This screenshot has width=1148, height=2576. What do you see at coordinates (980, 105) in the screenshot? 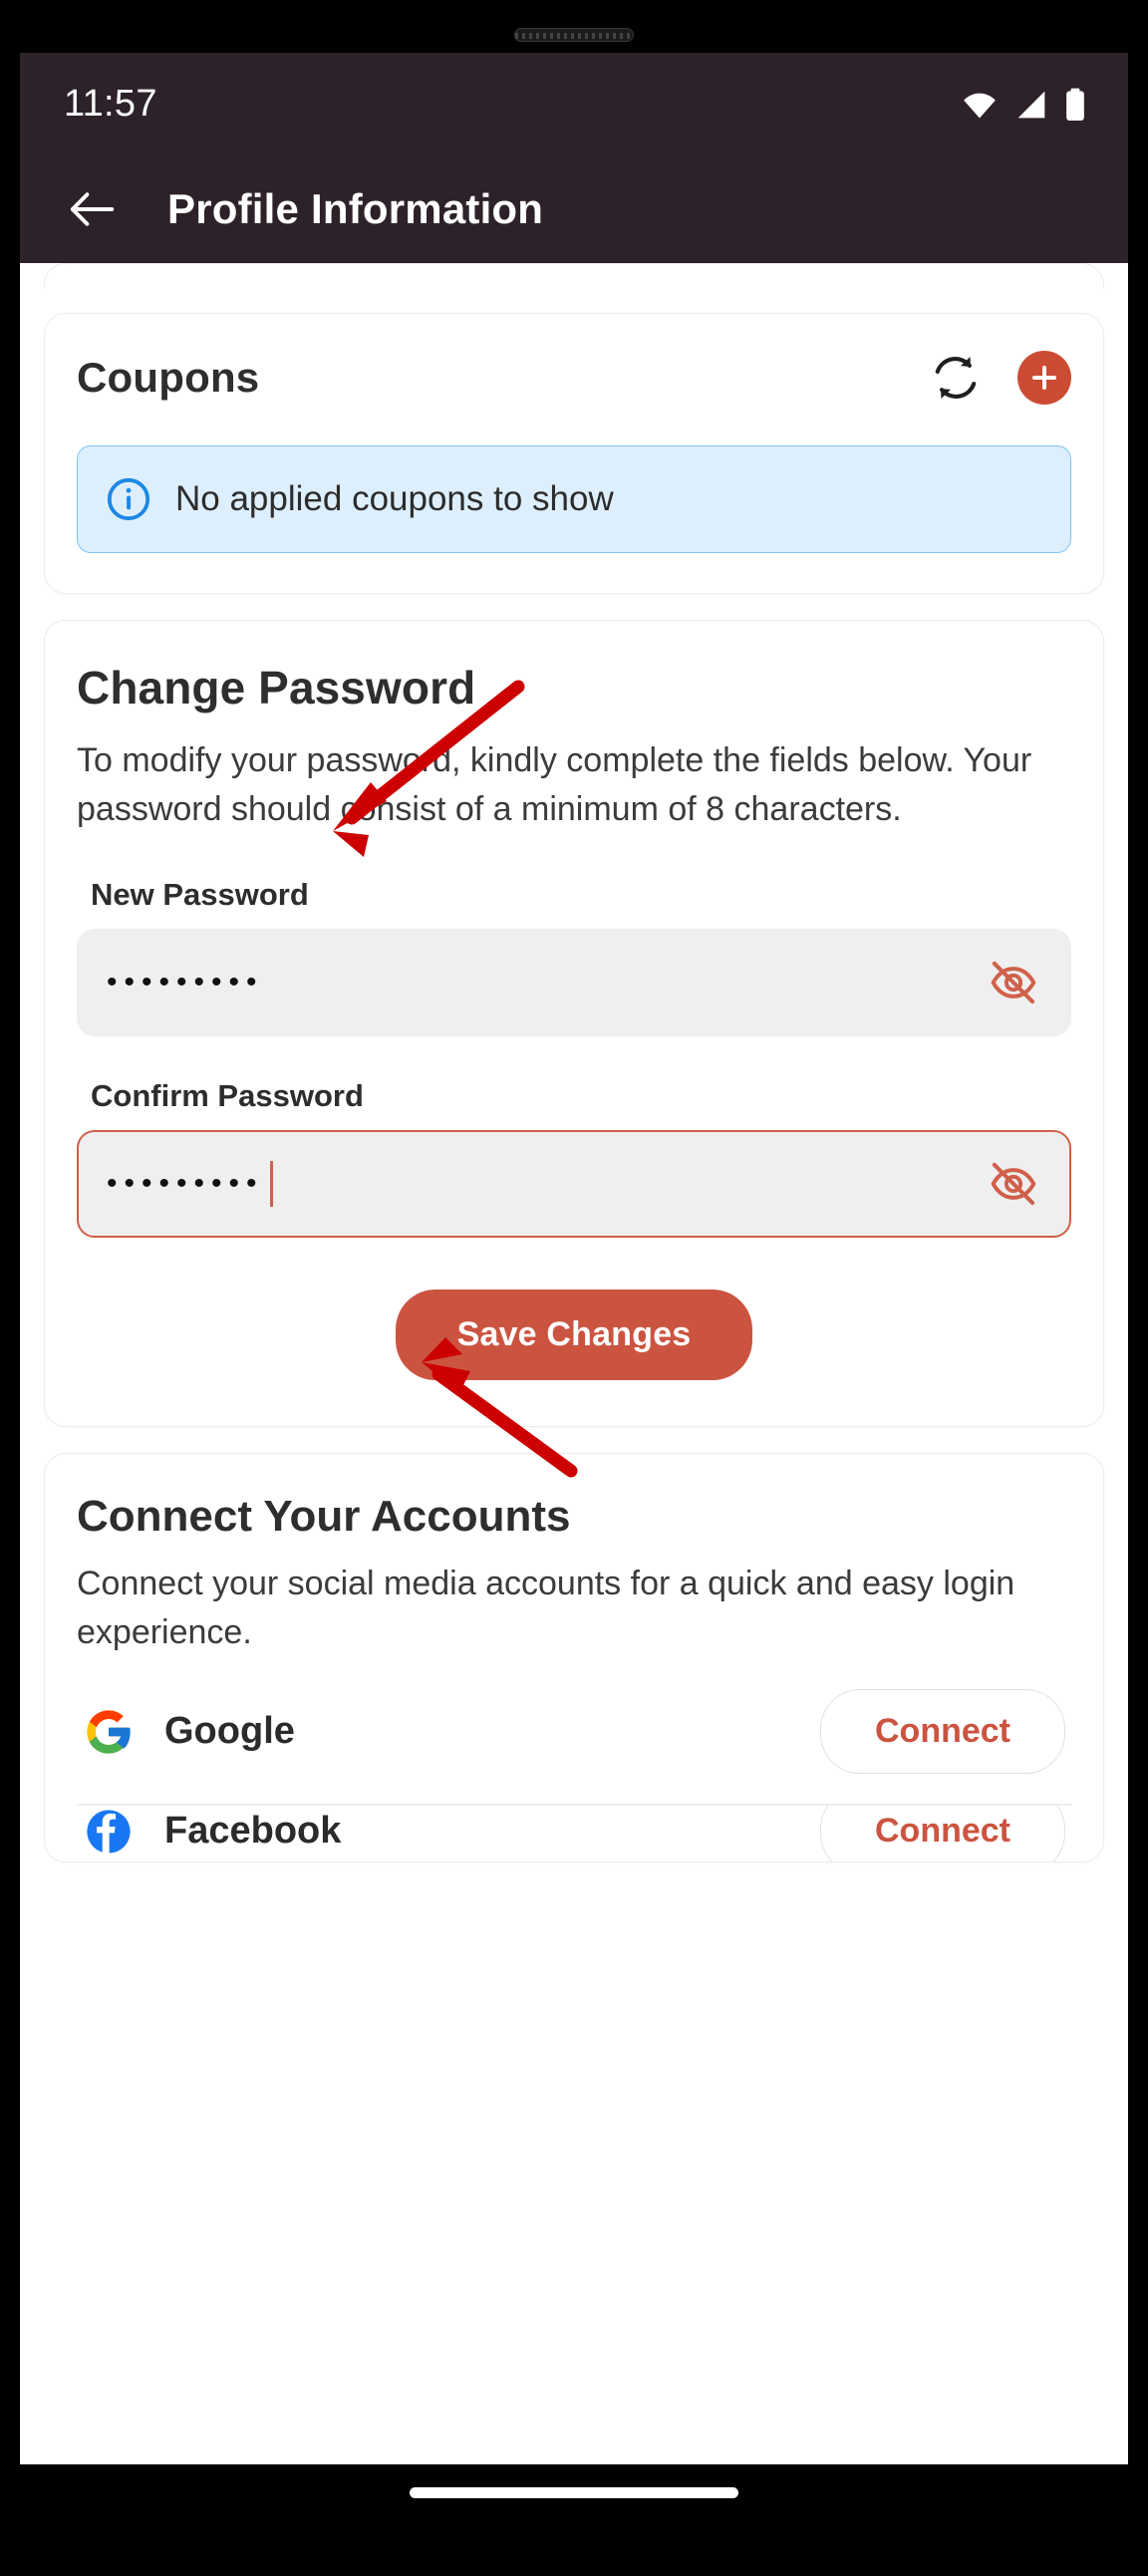
I see `wifi-icon` at bounding box center [980, 105].